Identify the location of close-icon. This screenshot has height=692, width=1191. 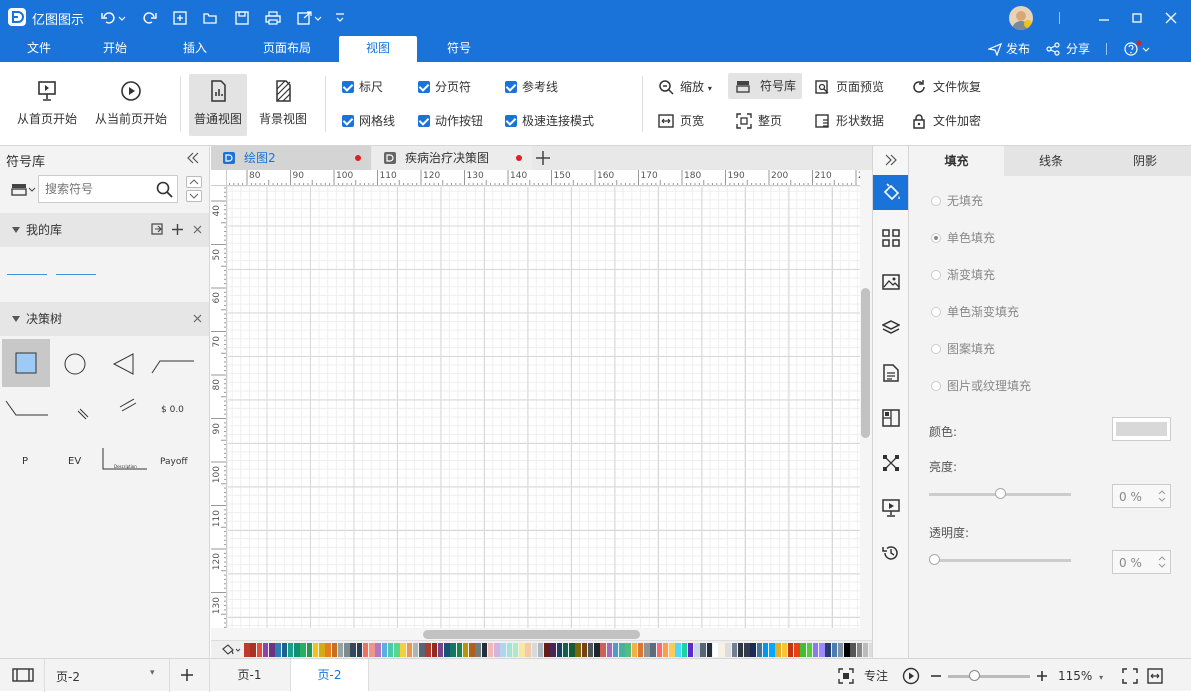
(1171, 18).